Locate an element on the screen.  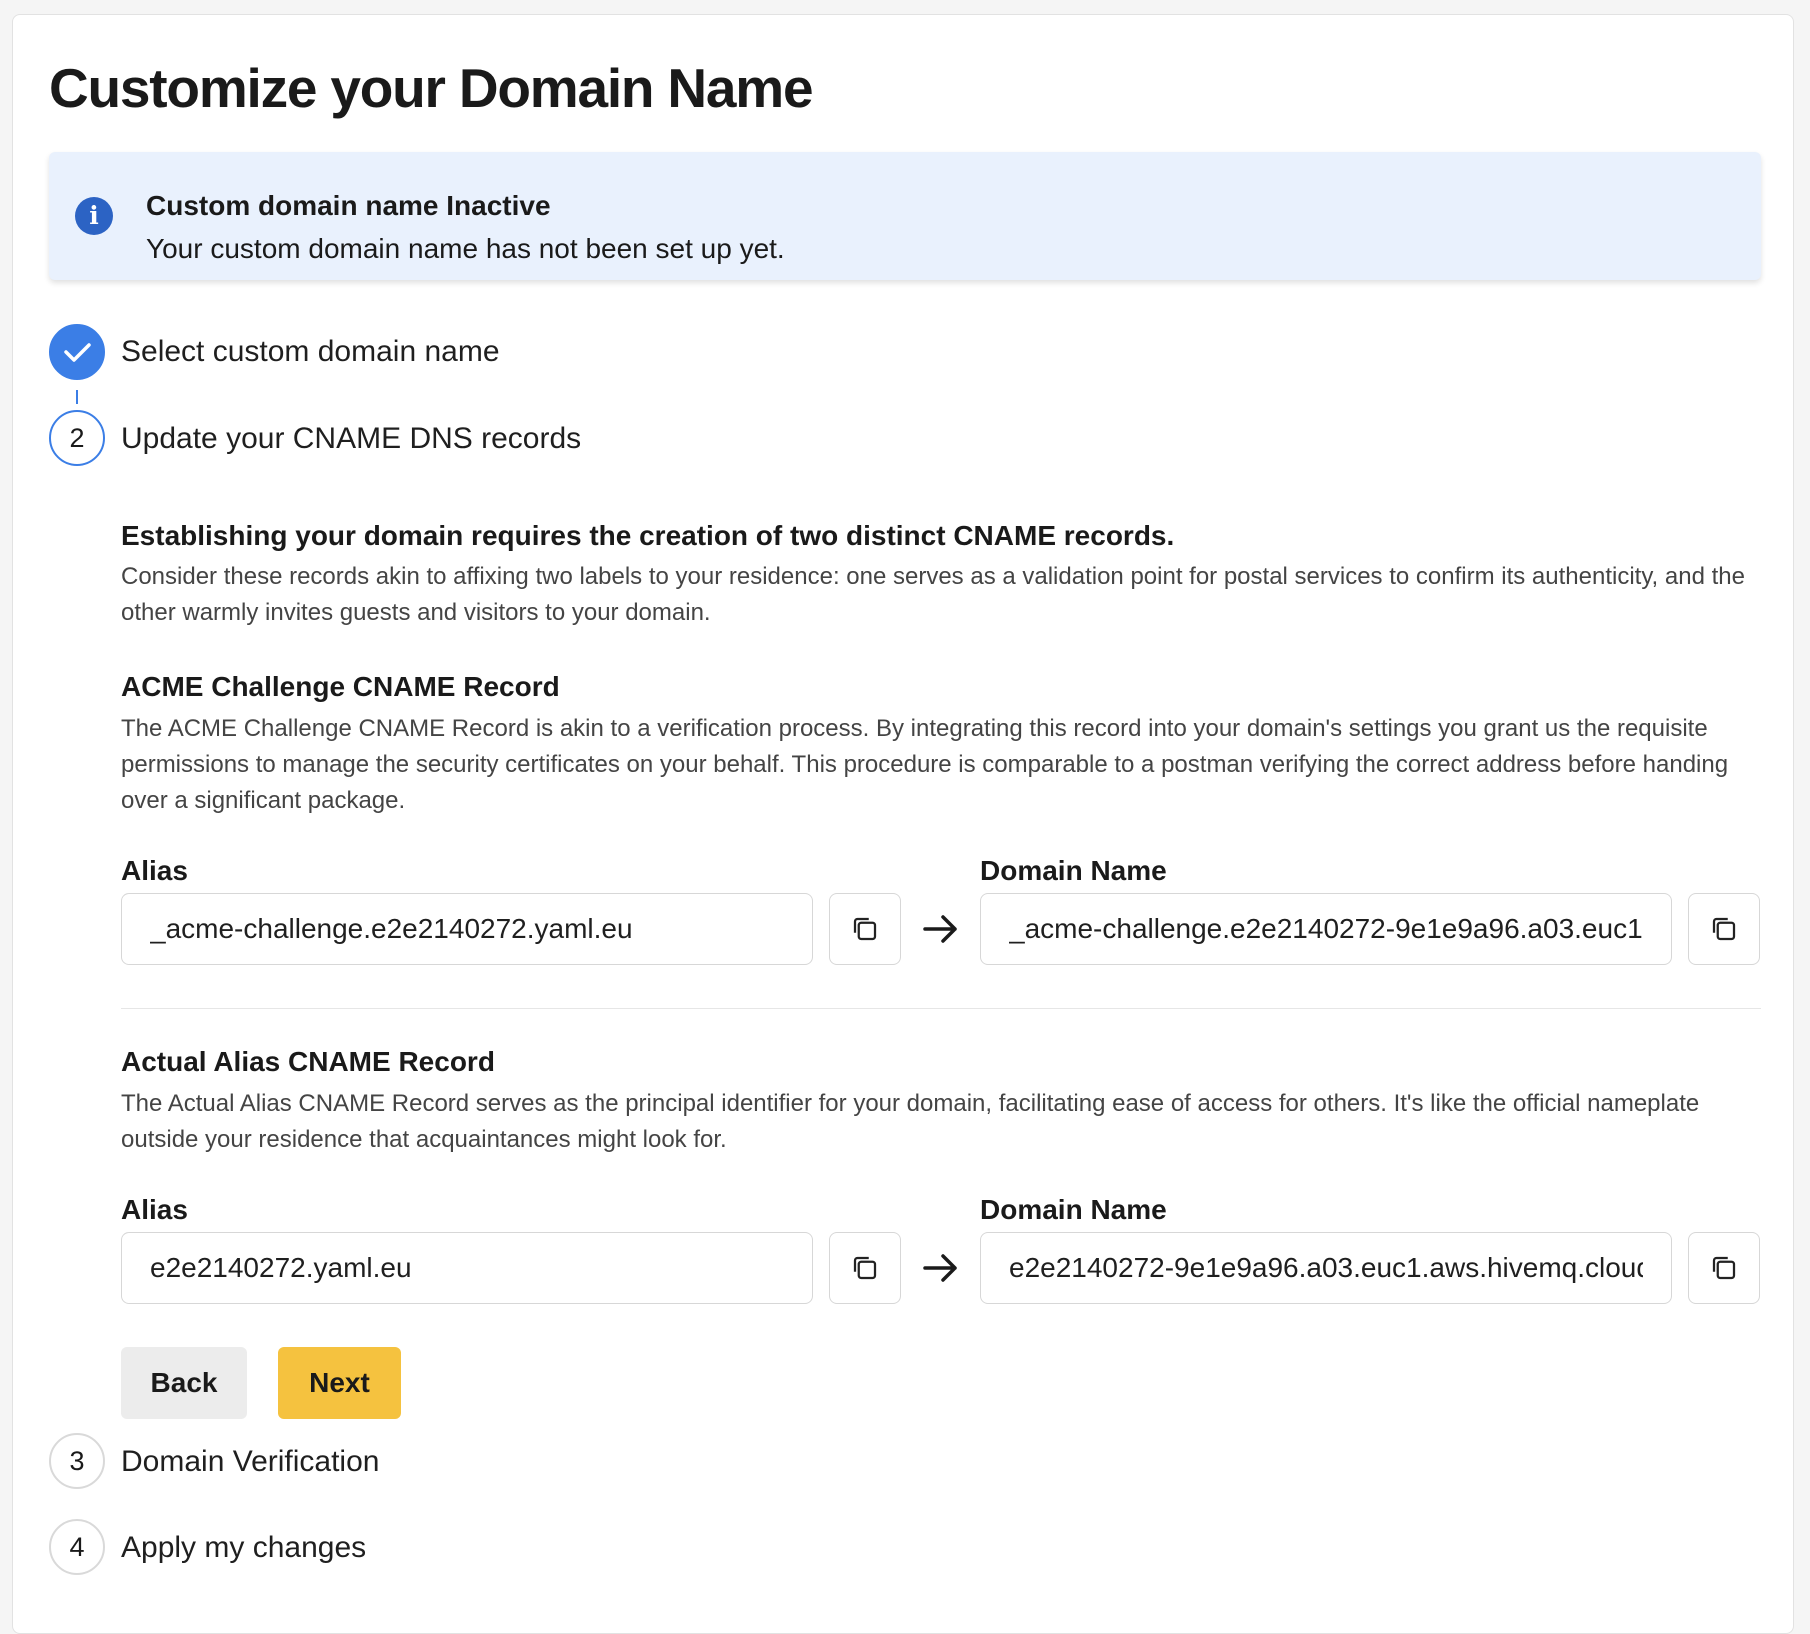
actual-domain-field is located at coordinates (1326, 1268).